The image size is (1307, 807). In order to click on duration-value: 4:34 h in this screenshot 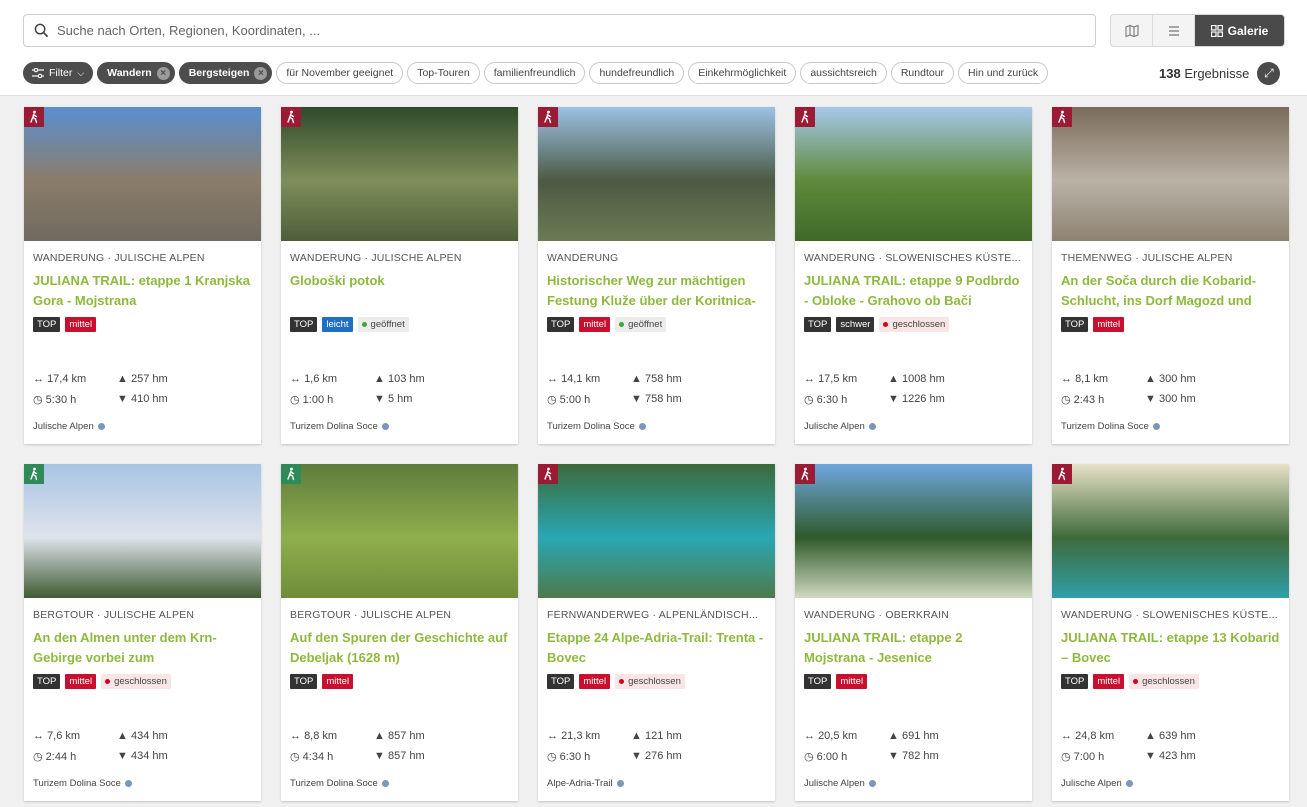, I will do `click(318, 756)`.